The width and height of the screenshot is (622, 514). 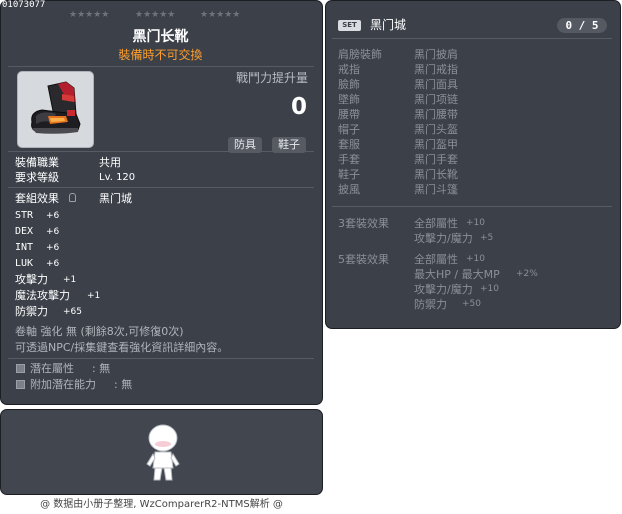 I want to click on stat-name: 魔法攻擊力, so click(x=42, y=295).